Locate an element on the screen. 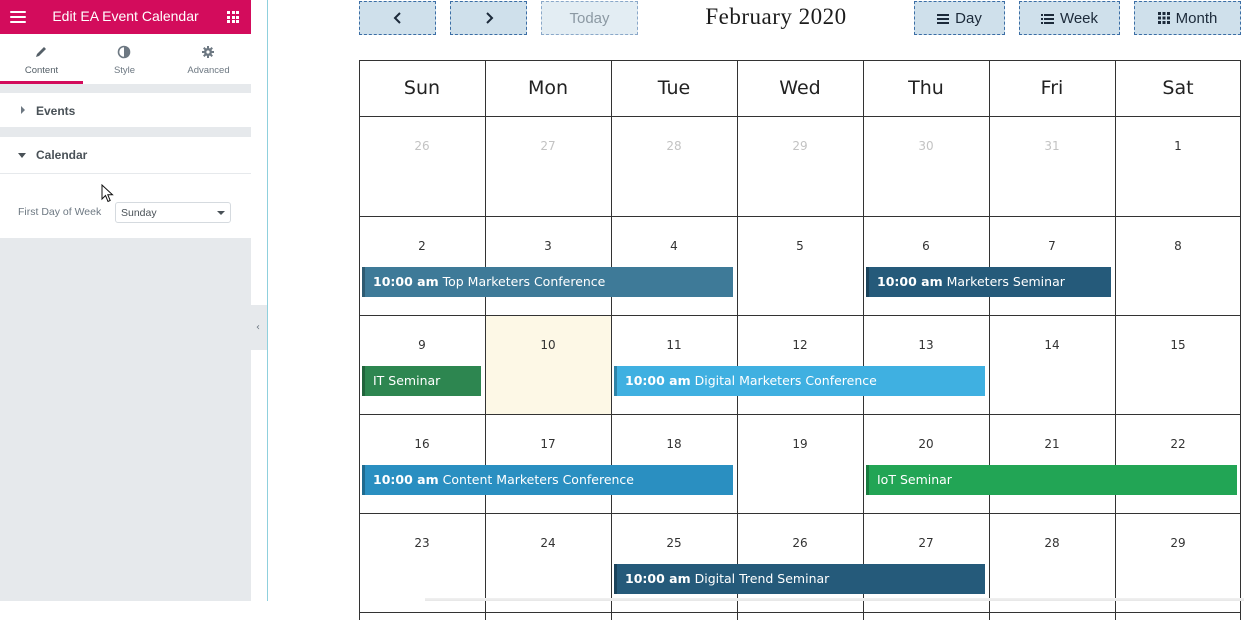 The image size is (1244, 620). next-month-button is located at coordinates (488, 18).